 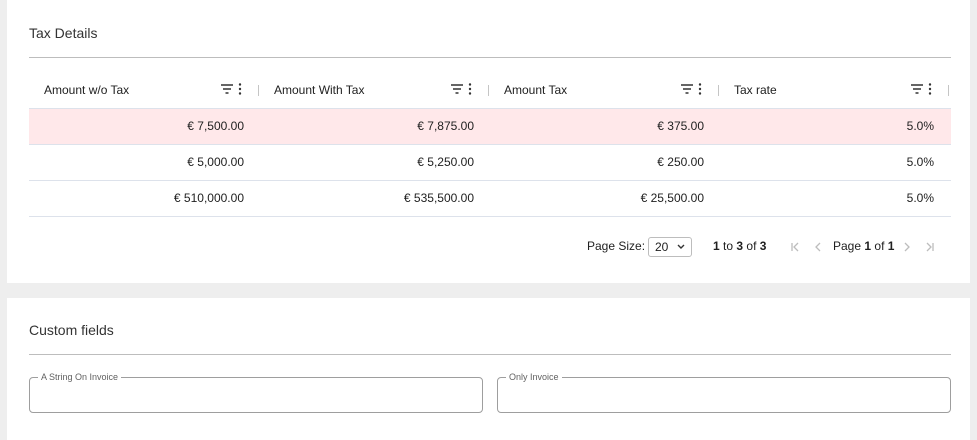 I want to click on table-row: € 7,500.00 € 7,875.00 € 375.00 5.0%, so click(x=490, y=127).